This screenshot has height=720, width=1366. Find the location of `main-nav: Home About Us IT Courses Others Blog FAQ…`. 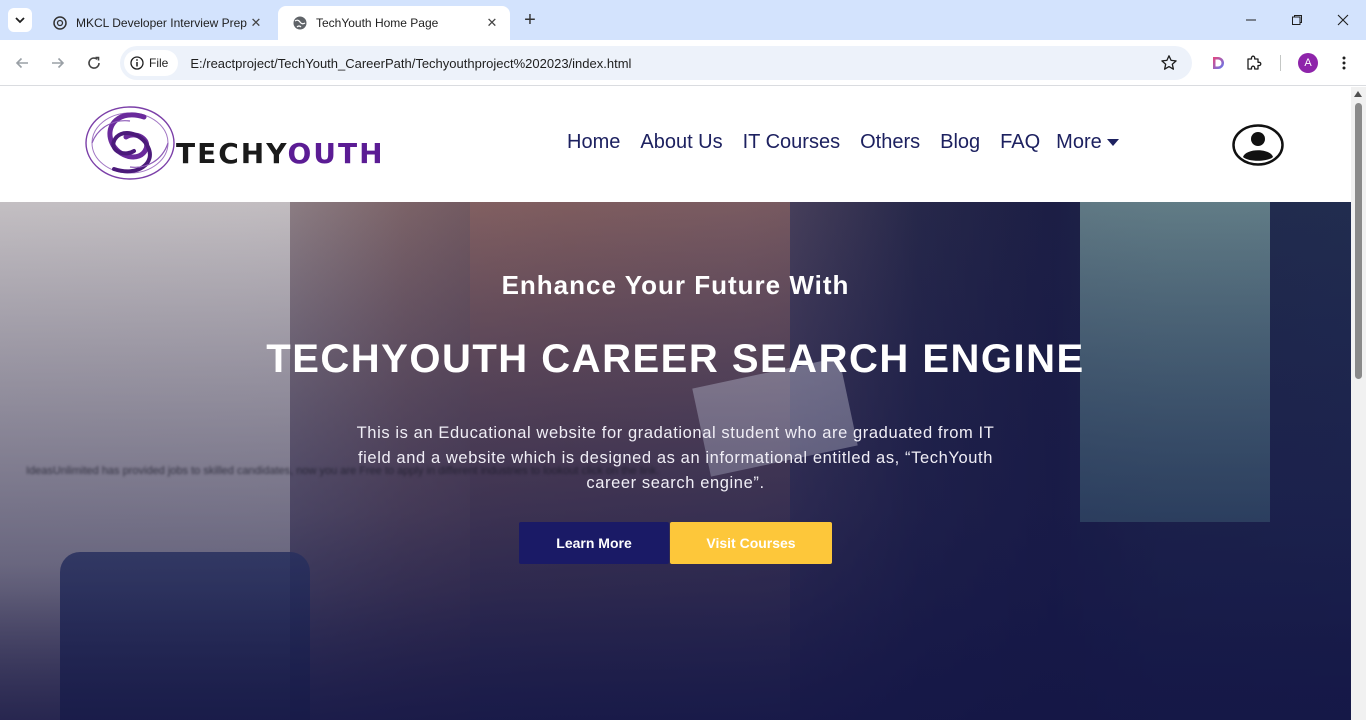

main-nav: Home About Us IT Courses Others Blog FAQ… is located at coordinates (843, 142).